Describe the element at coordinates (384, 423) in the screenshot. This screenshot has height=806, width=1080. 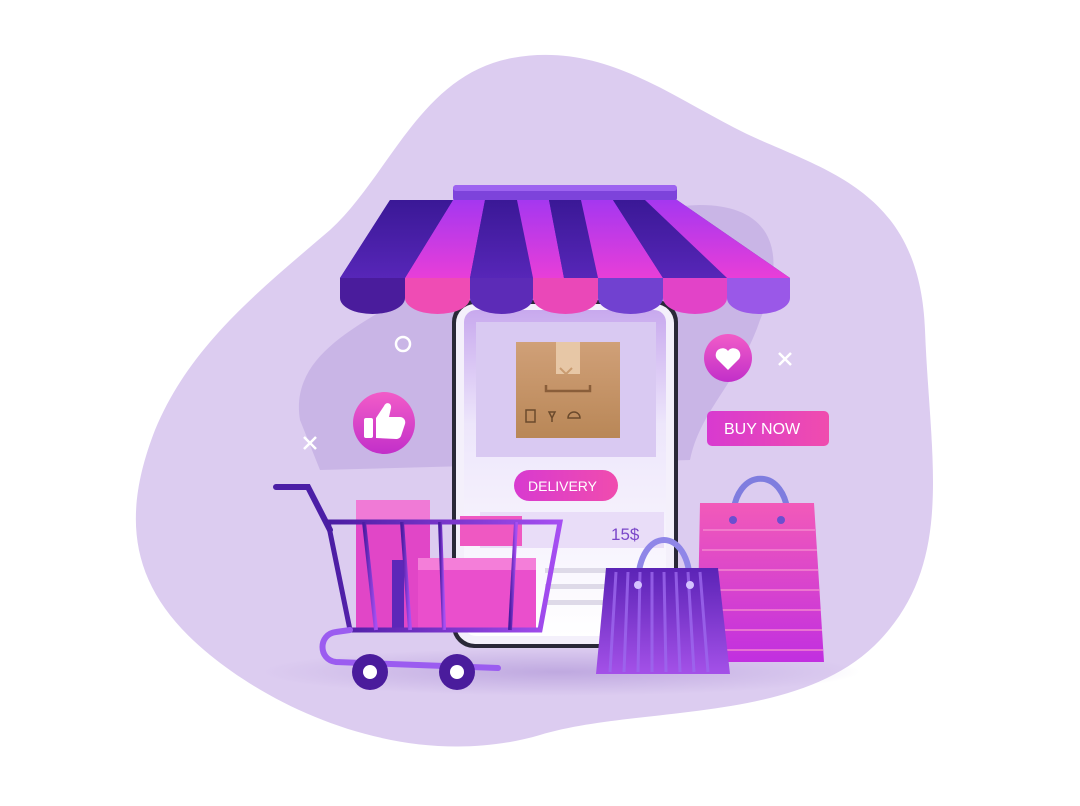
I see `thumbs-up-icon` at that location.